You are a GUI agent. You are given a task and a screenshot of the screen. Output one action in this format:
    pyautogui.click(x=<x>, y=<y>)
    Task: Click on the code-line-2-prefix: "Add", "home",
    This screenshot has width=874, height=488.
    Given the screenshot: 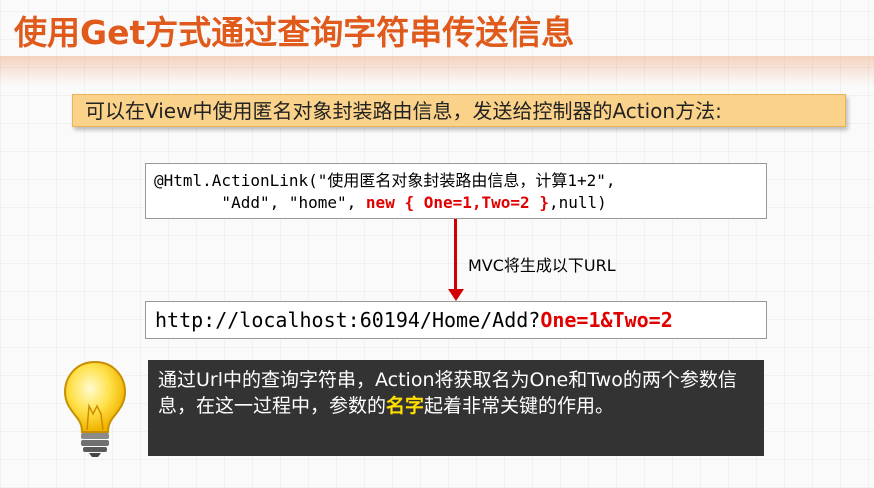 What is the action you would take?
    pyautogui.click(x=260, y=202)
    